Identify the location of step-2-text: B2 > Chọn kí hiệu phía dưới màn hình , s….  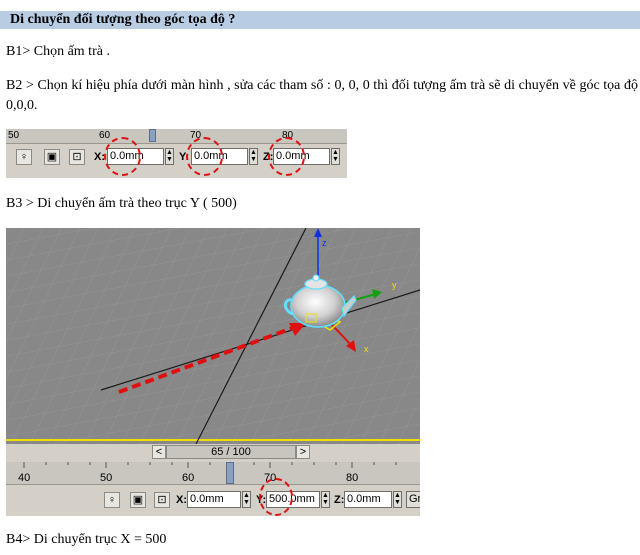
(322, 95).